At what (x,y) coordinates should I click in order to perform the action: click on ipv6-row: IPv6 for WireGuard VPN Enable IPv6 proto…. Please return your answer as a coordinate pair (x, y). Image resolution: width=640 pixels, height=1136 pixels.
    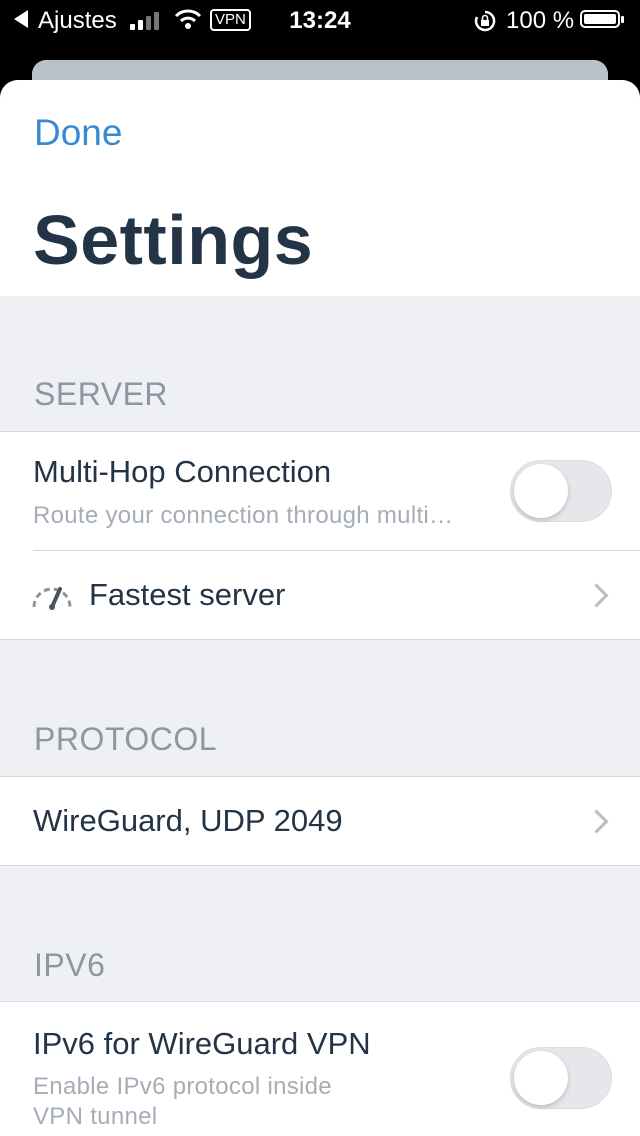
    Looking at the image, I should click on (320, 1069).